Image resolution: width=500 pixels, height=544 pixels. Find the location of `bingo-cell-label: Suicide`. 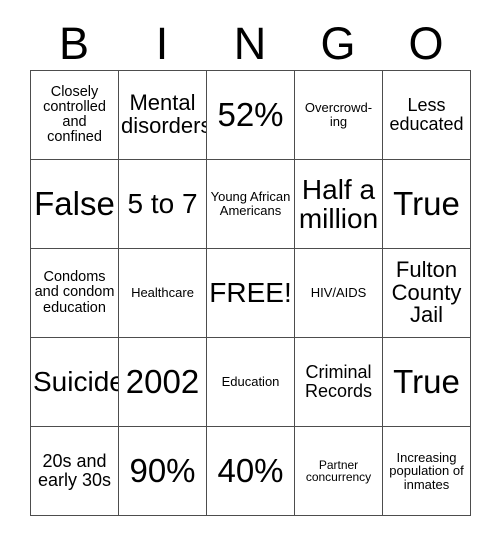

bingo-cell-label: Suicide is located at coordinates (76, 382).